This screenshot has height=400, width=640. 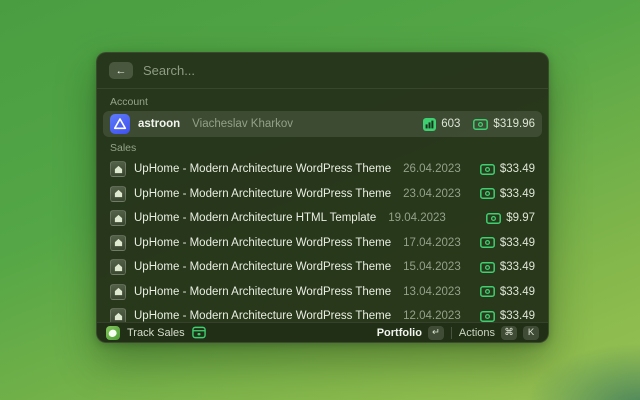 What do you see at coordinates (120, 124) in the screenshot?
I see `astroon-logo-icon` at bounding box center [120, 124].